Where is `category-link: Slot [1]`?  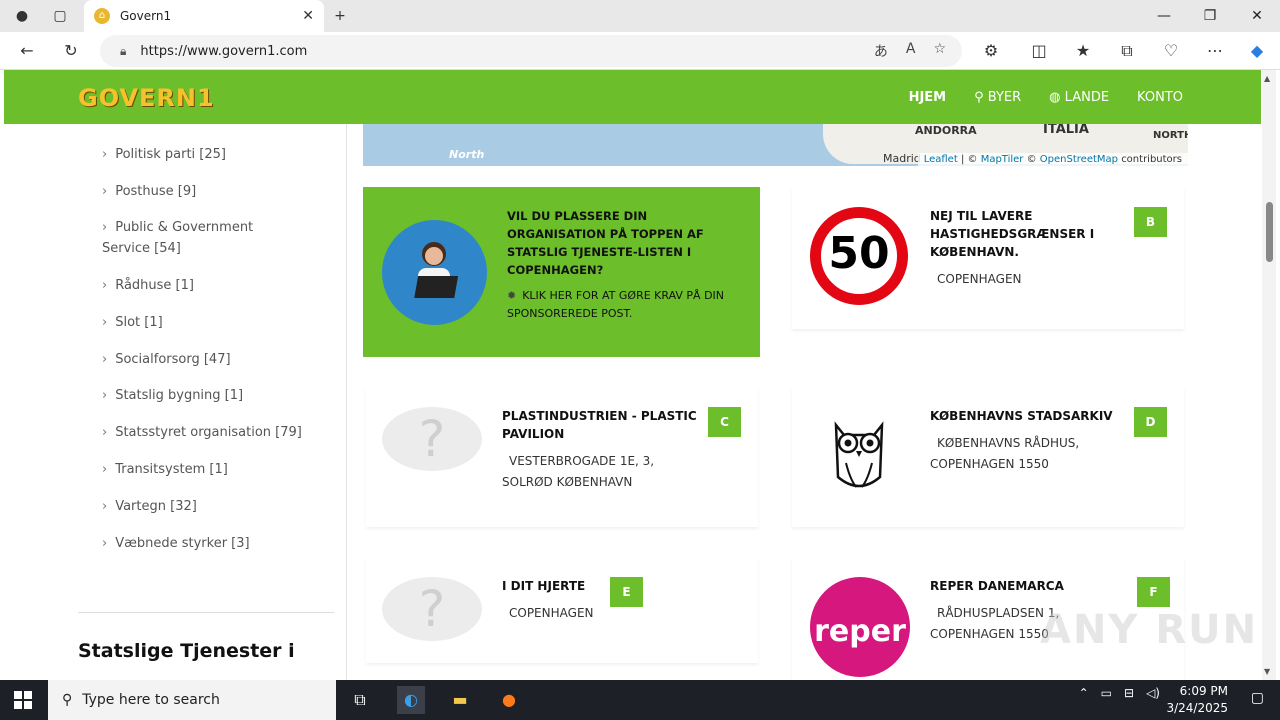 category-link: Slot [1] is located at coordinates (202, 322).